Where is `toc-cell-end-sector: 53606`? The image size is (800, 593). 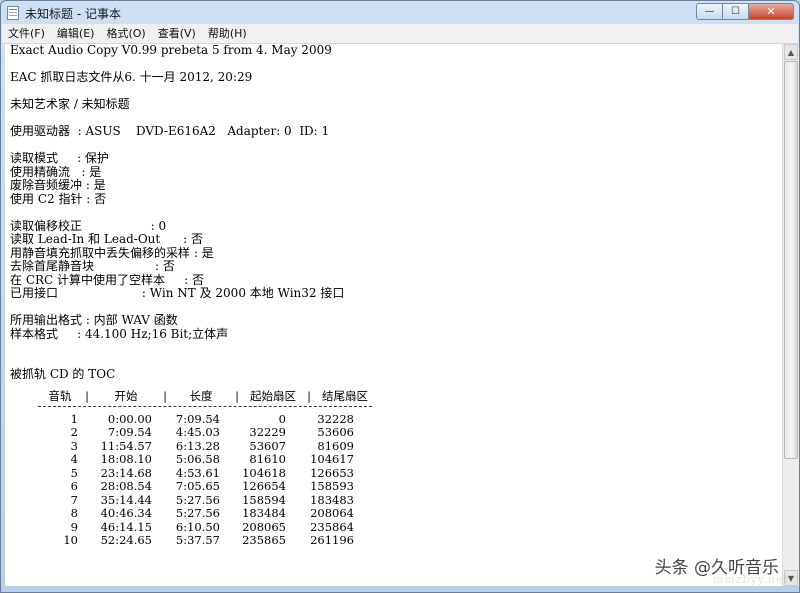 toc-cell-end-sector: 53606 is located at coordinates (335, 432).